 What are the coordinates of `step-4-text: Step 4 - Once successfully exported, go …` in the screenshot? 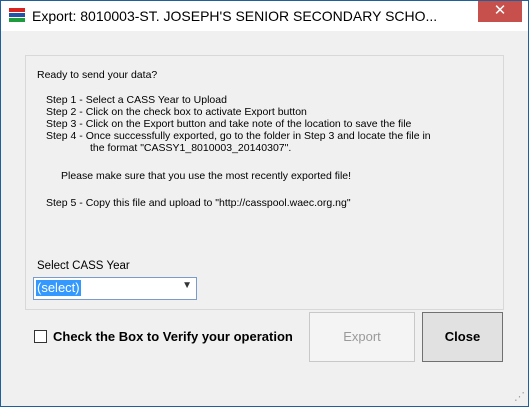 It's located at (238, 136).